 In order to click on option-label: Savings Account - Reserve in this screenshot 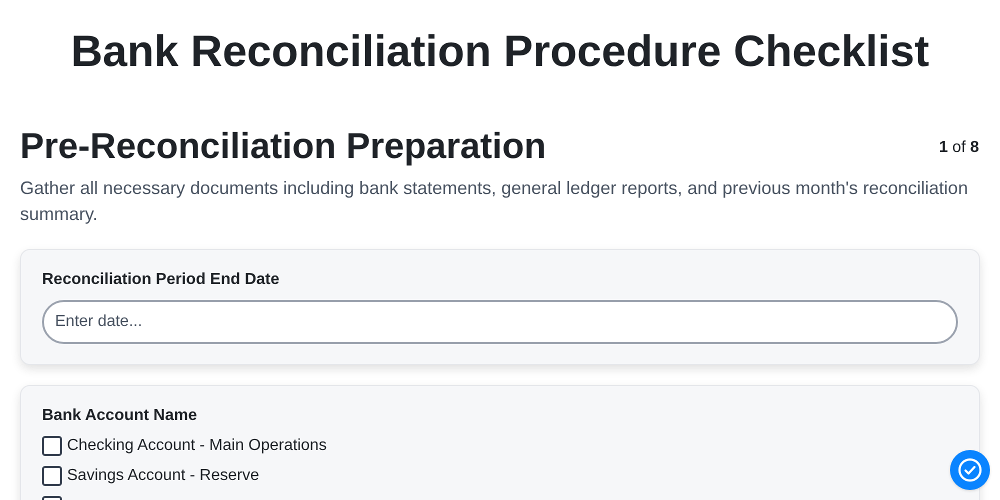, I will do `click(163, 476)`.